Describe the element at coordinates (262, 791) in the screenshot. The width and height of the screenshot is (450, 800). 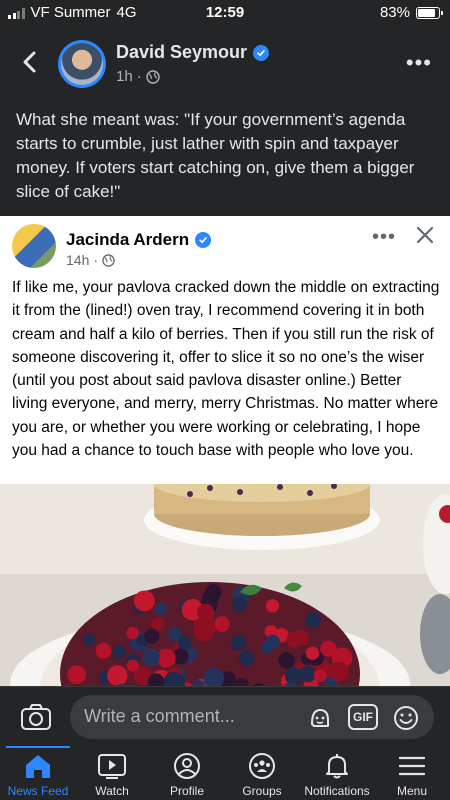
I see `nav-label-groups: Groups` at that location.